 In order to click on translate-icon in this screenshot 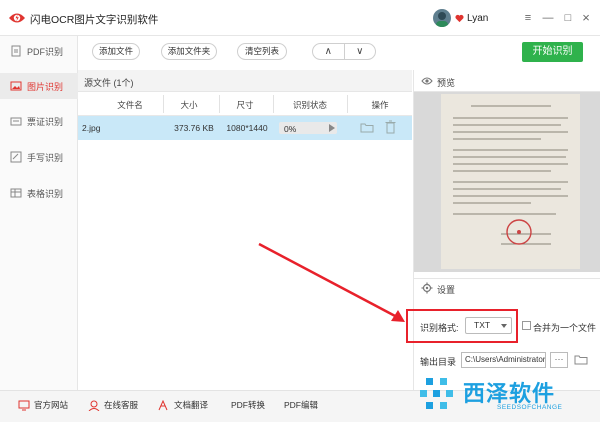, I will do `click(163, 404)`.